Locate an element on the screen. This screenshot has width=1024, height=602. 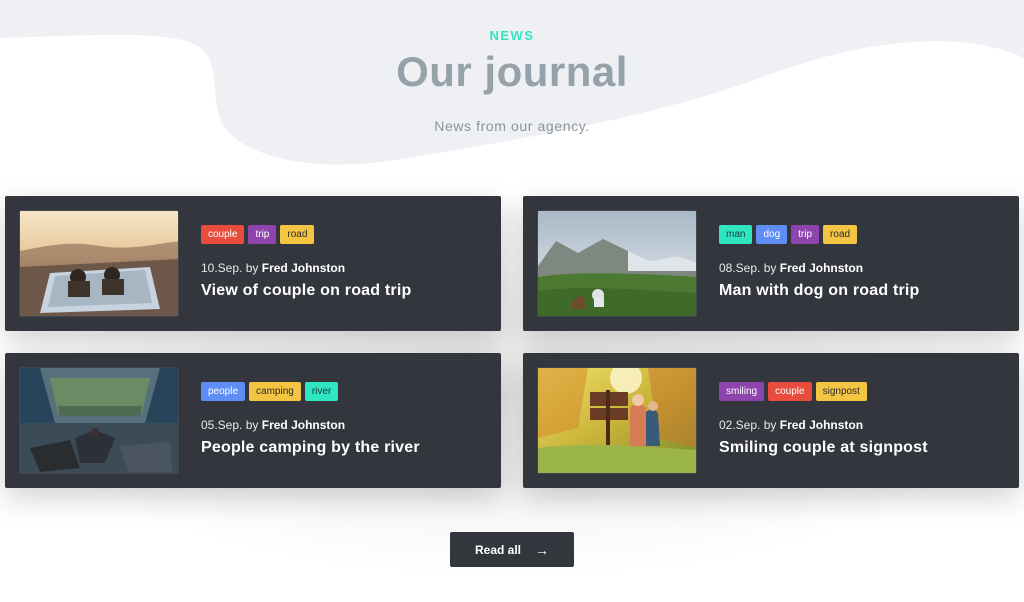
thumbnail-couple-signpost is located at coordinates (617, 420).